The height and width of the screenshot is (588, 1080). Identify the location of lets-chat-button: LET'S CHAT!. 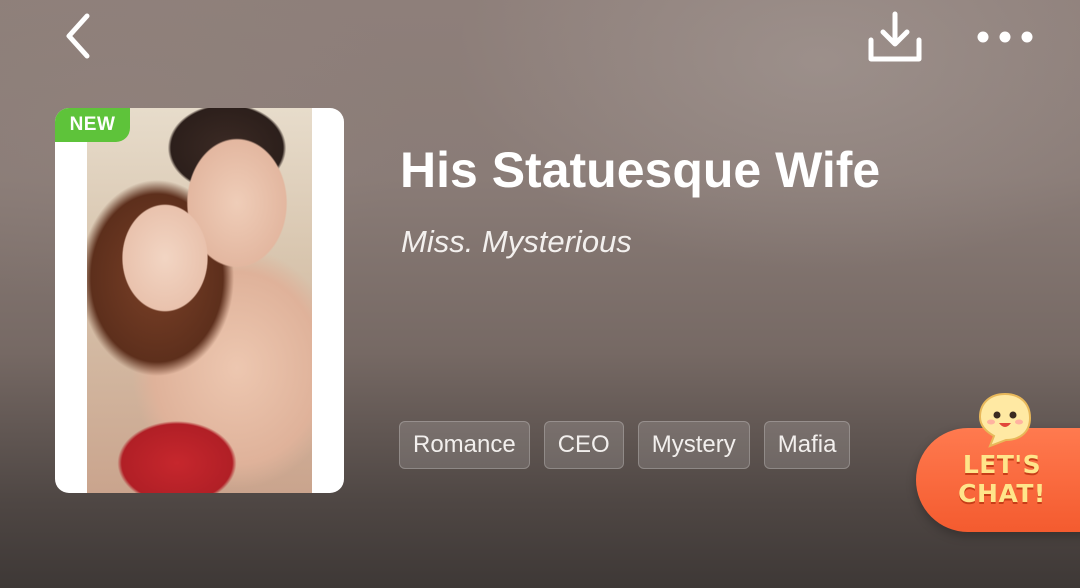
(996, 463).